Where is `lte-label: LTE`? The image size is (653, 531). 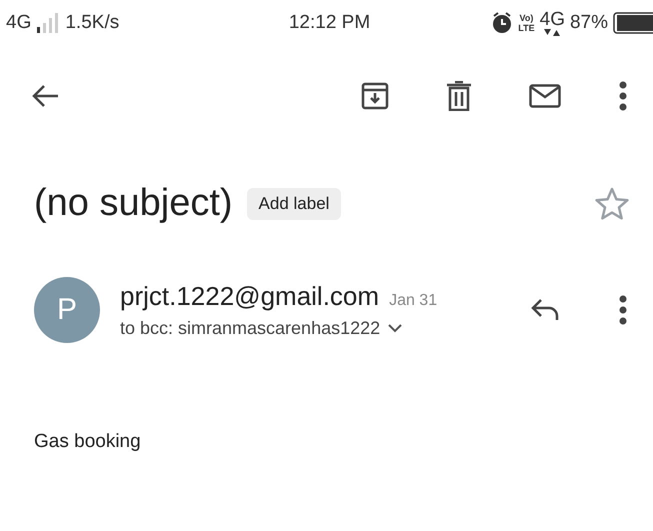
lte-label: LTE is located at coordinates (526, 28).